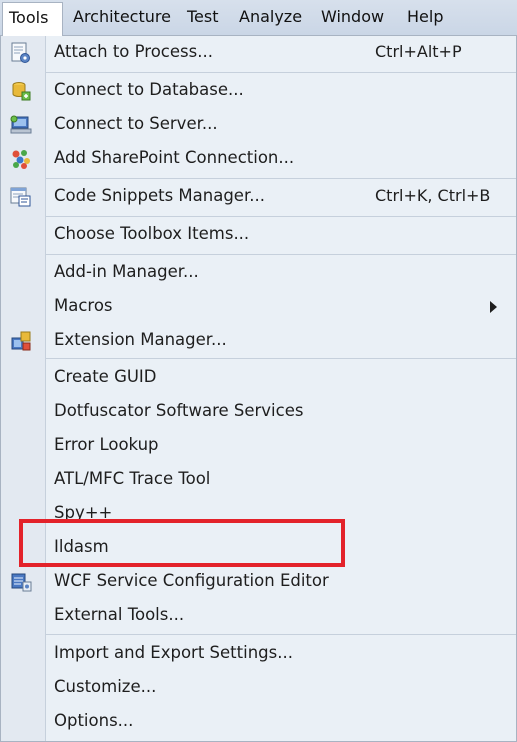  I want to click on menu-tools: Tools, so click(32, 19).